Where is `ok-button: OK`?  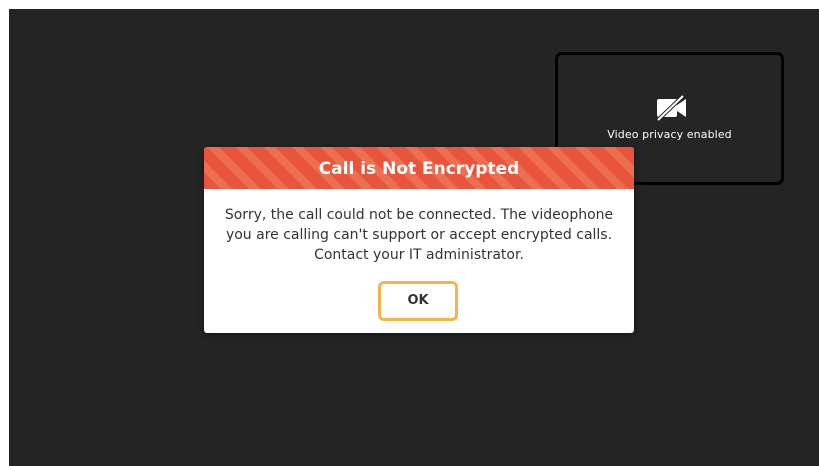 ok-button: OK is located at coordinates (418, 301).